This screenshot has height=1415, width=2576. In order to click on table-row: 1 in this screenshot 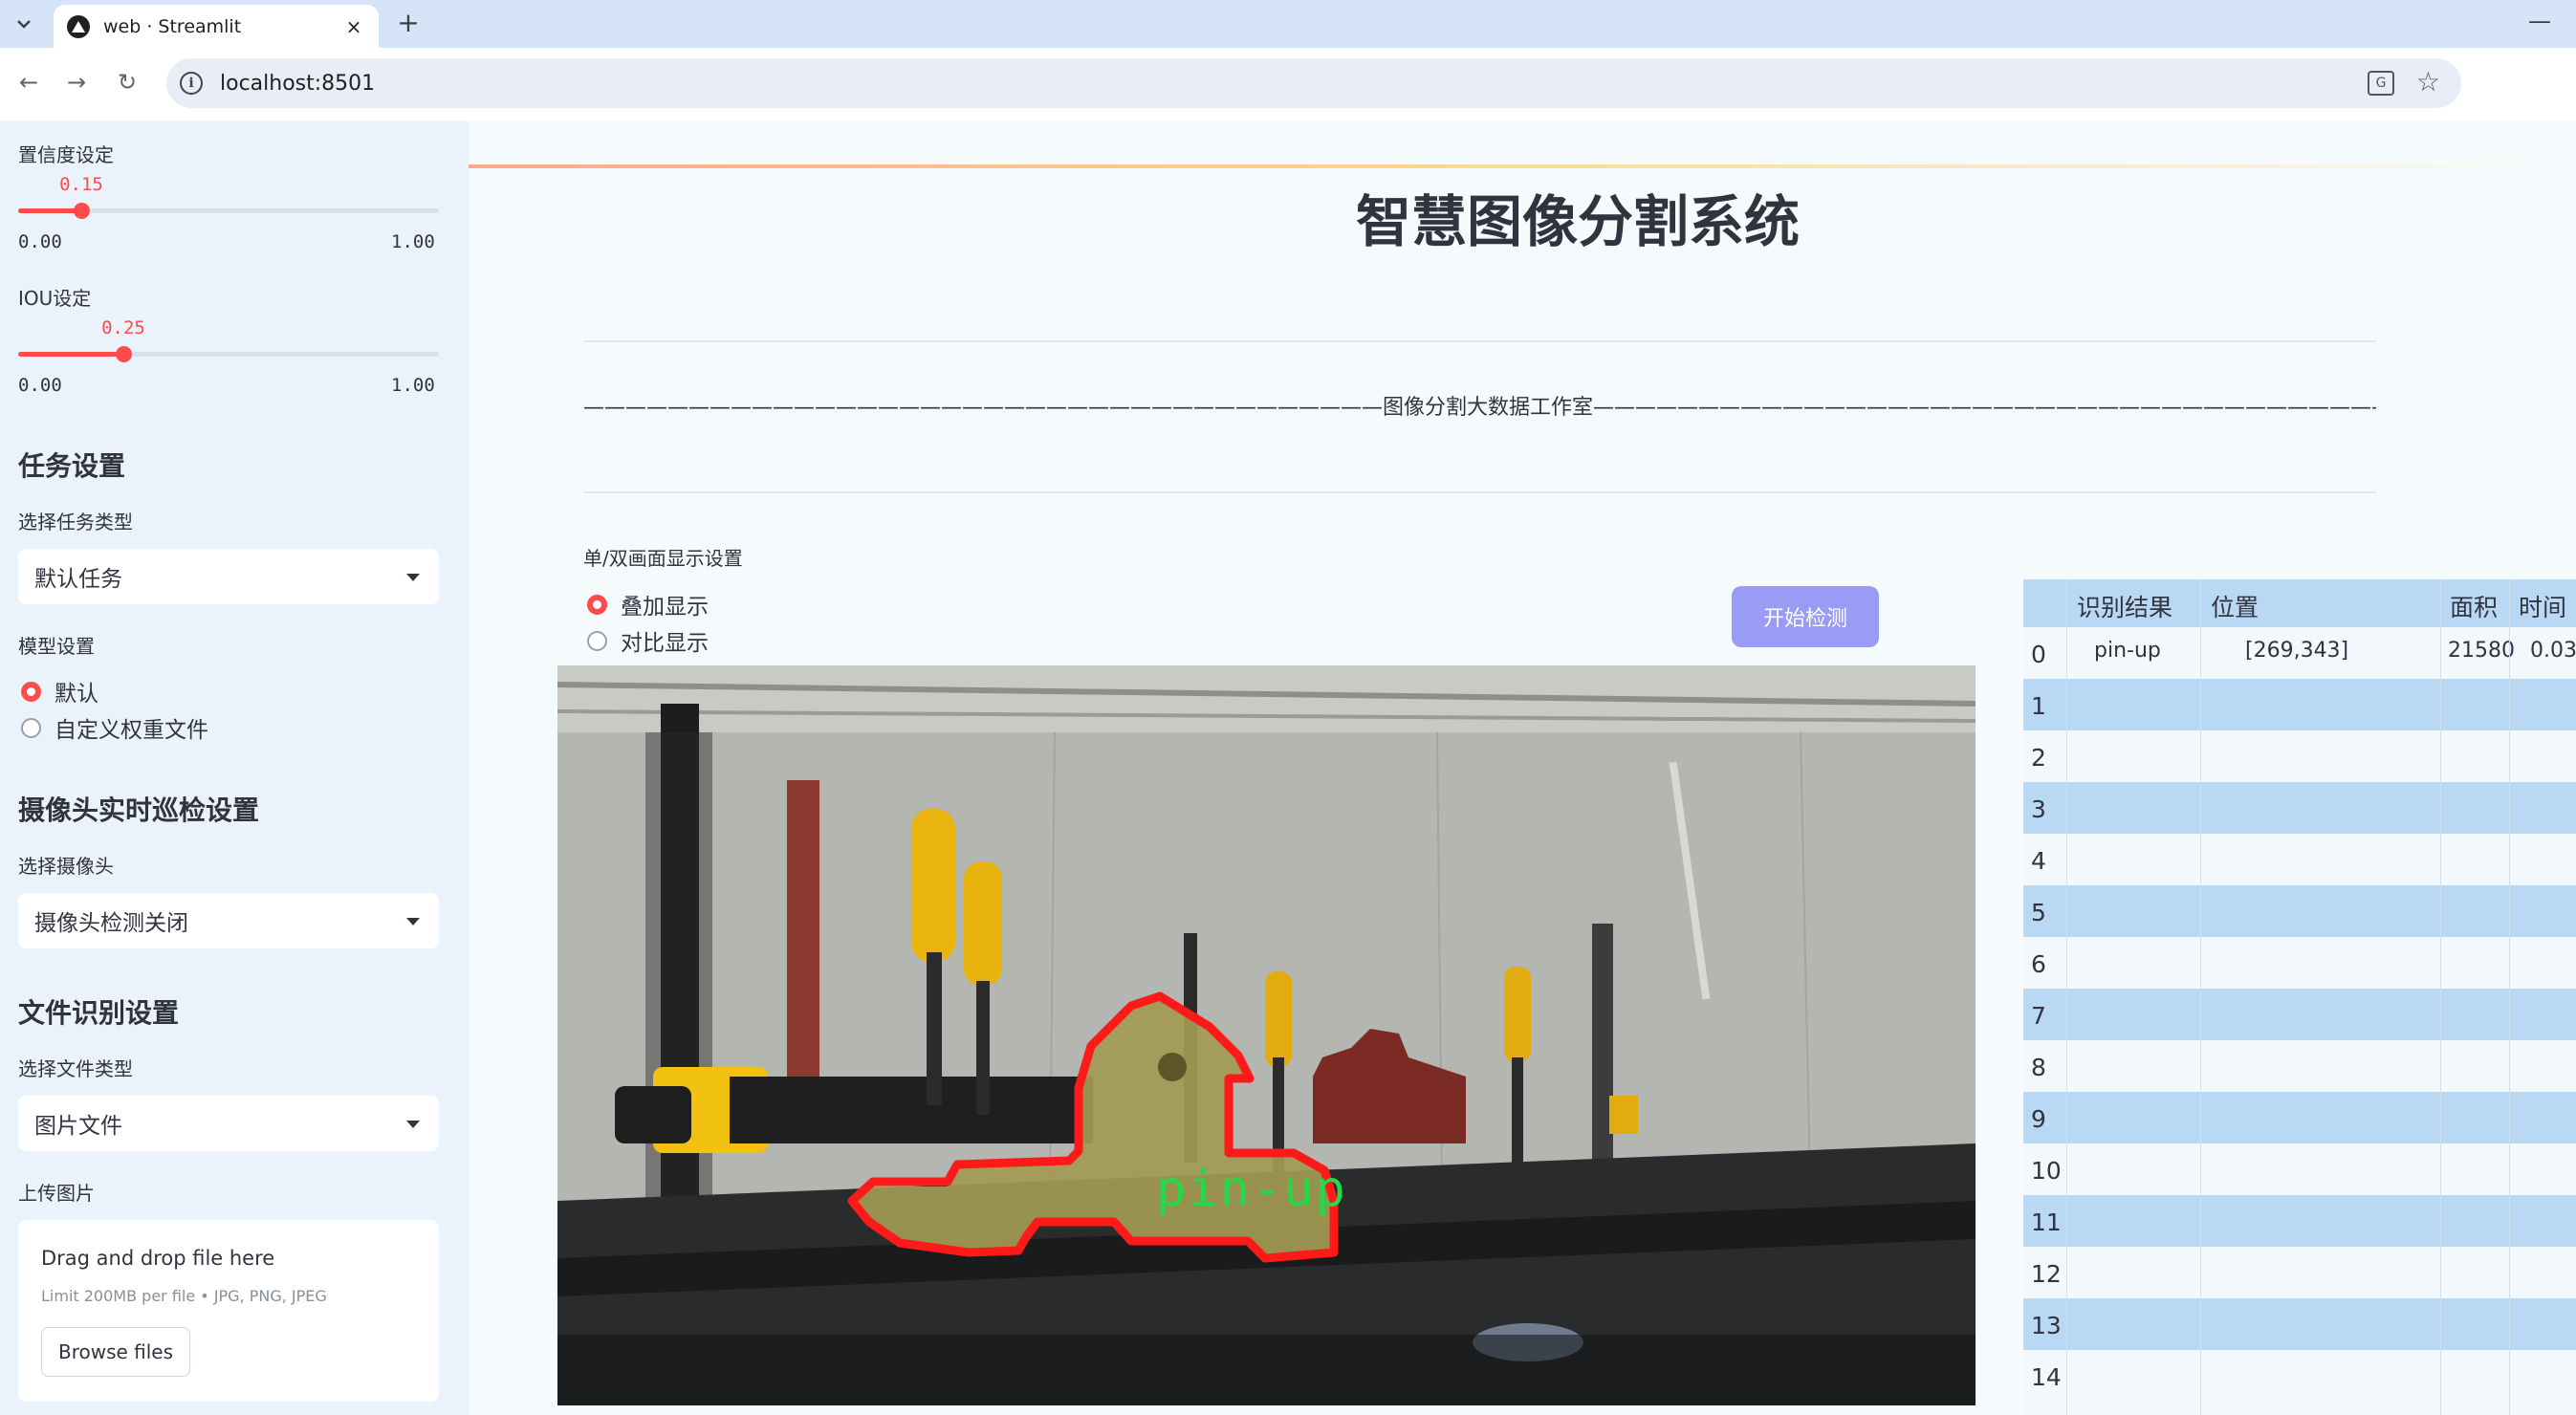, I will do `click(2299, 704)`.